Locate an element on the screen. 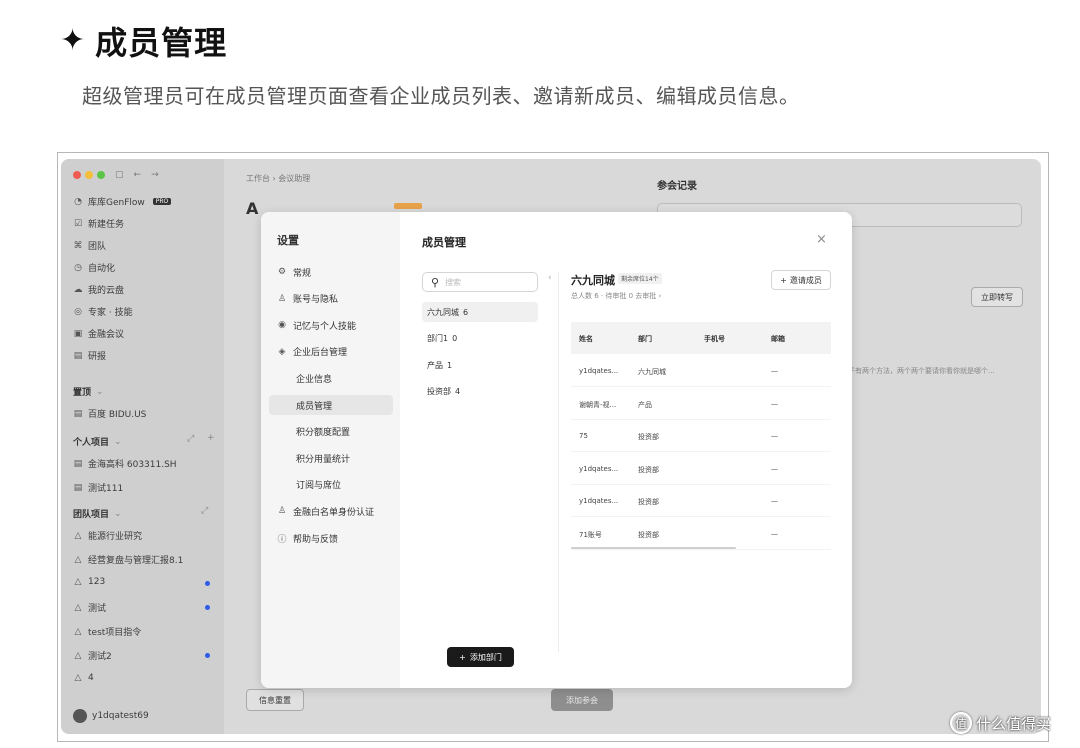 This screenshot has width=1080, height=748. settings-item: ◉ 记忆与个人技能 is located at coordinates (331, 325).